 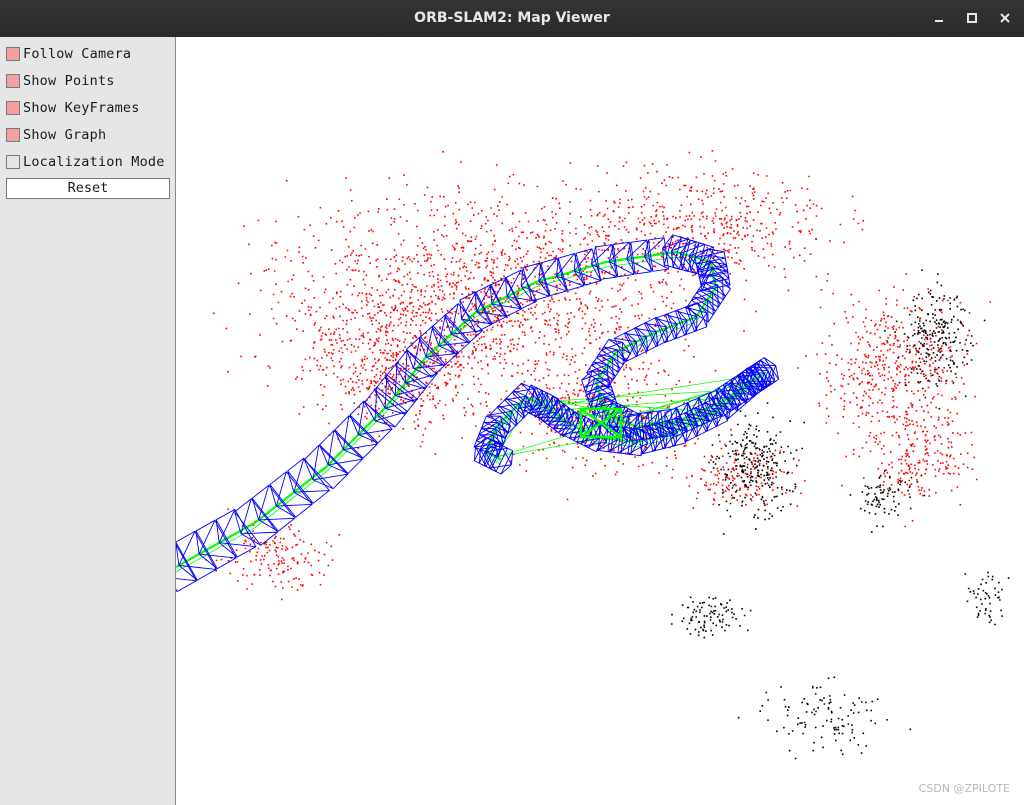 I want to click on show-points-option: Show Points, so click(x=60, y=81).